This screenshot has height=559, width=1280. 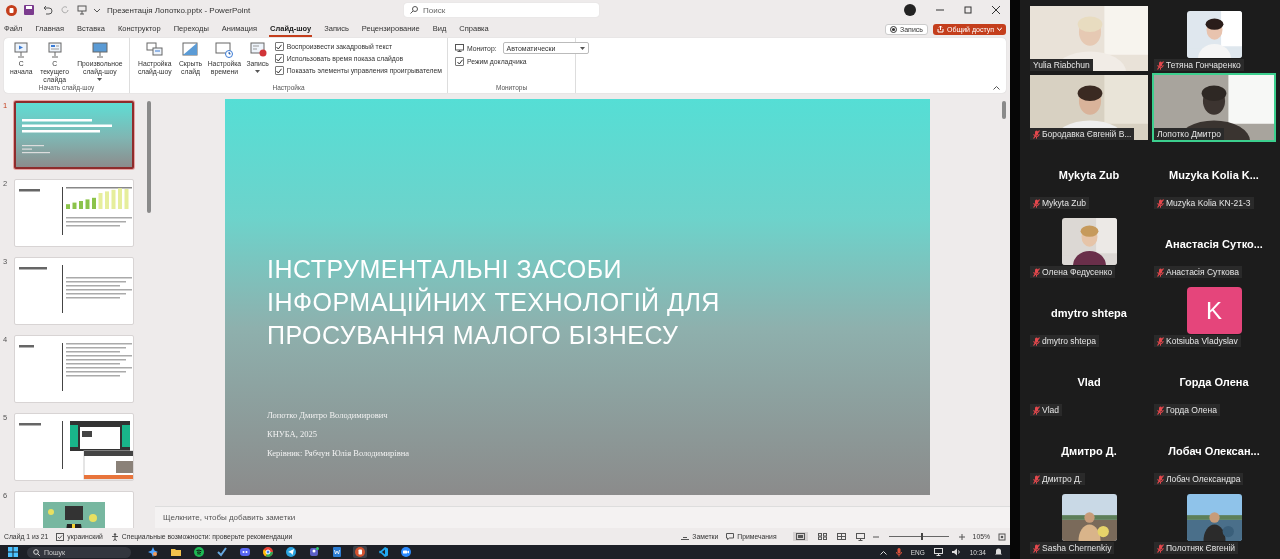 What do you see at coordinates (29, 10) in the screenshot?
I see `save-icon` at bounding box center [29, 10].